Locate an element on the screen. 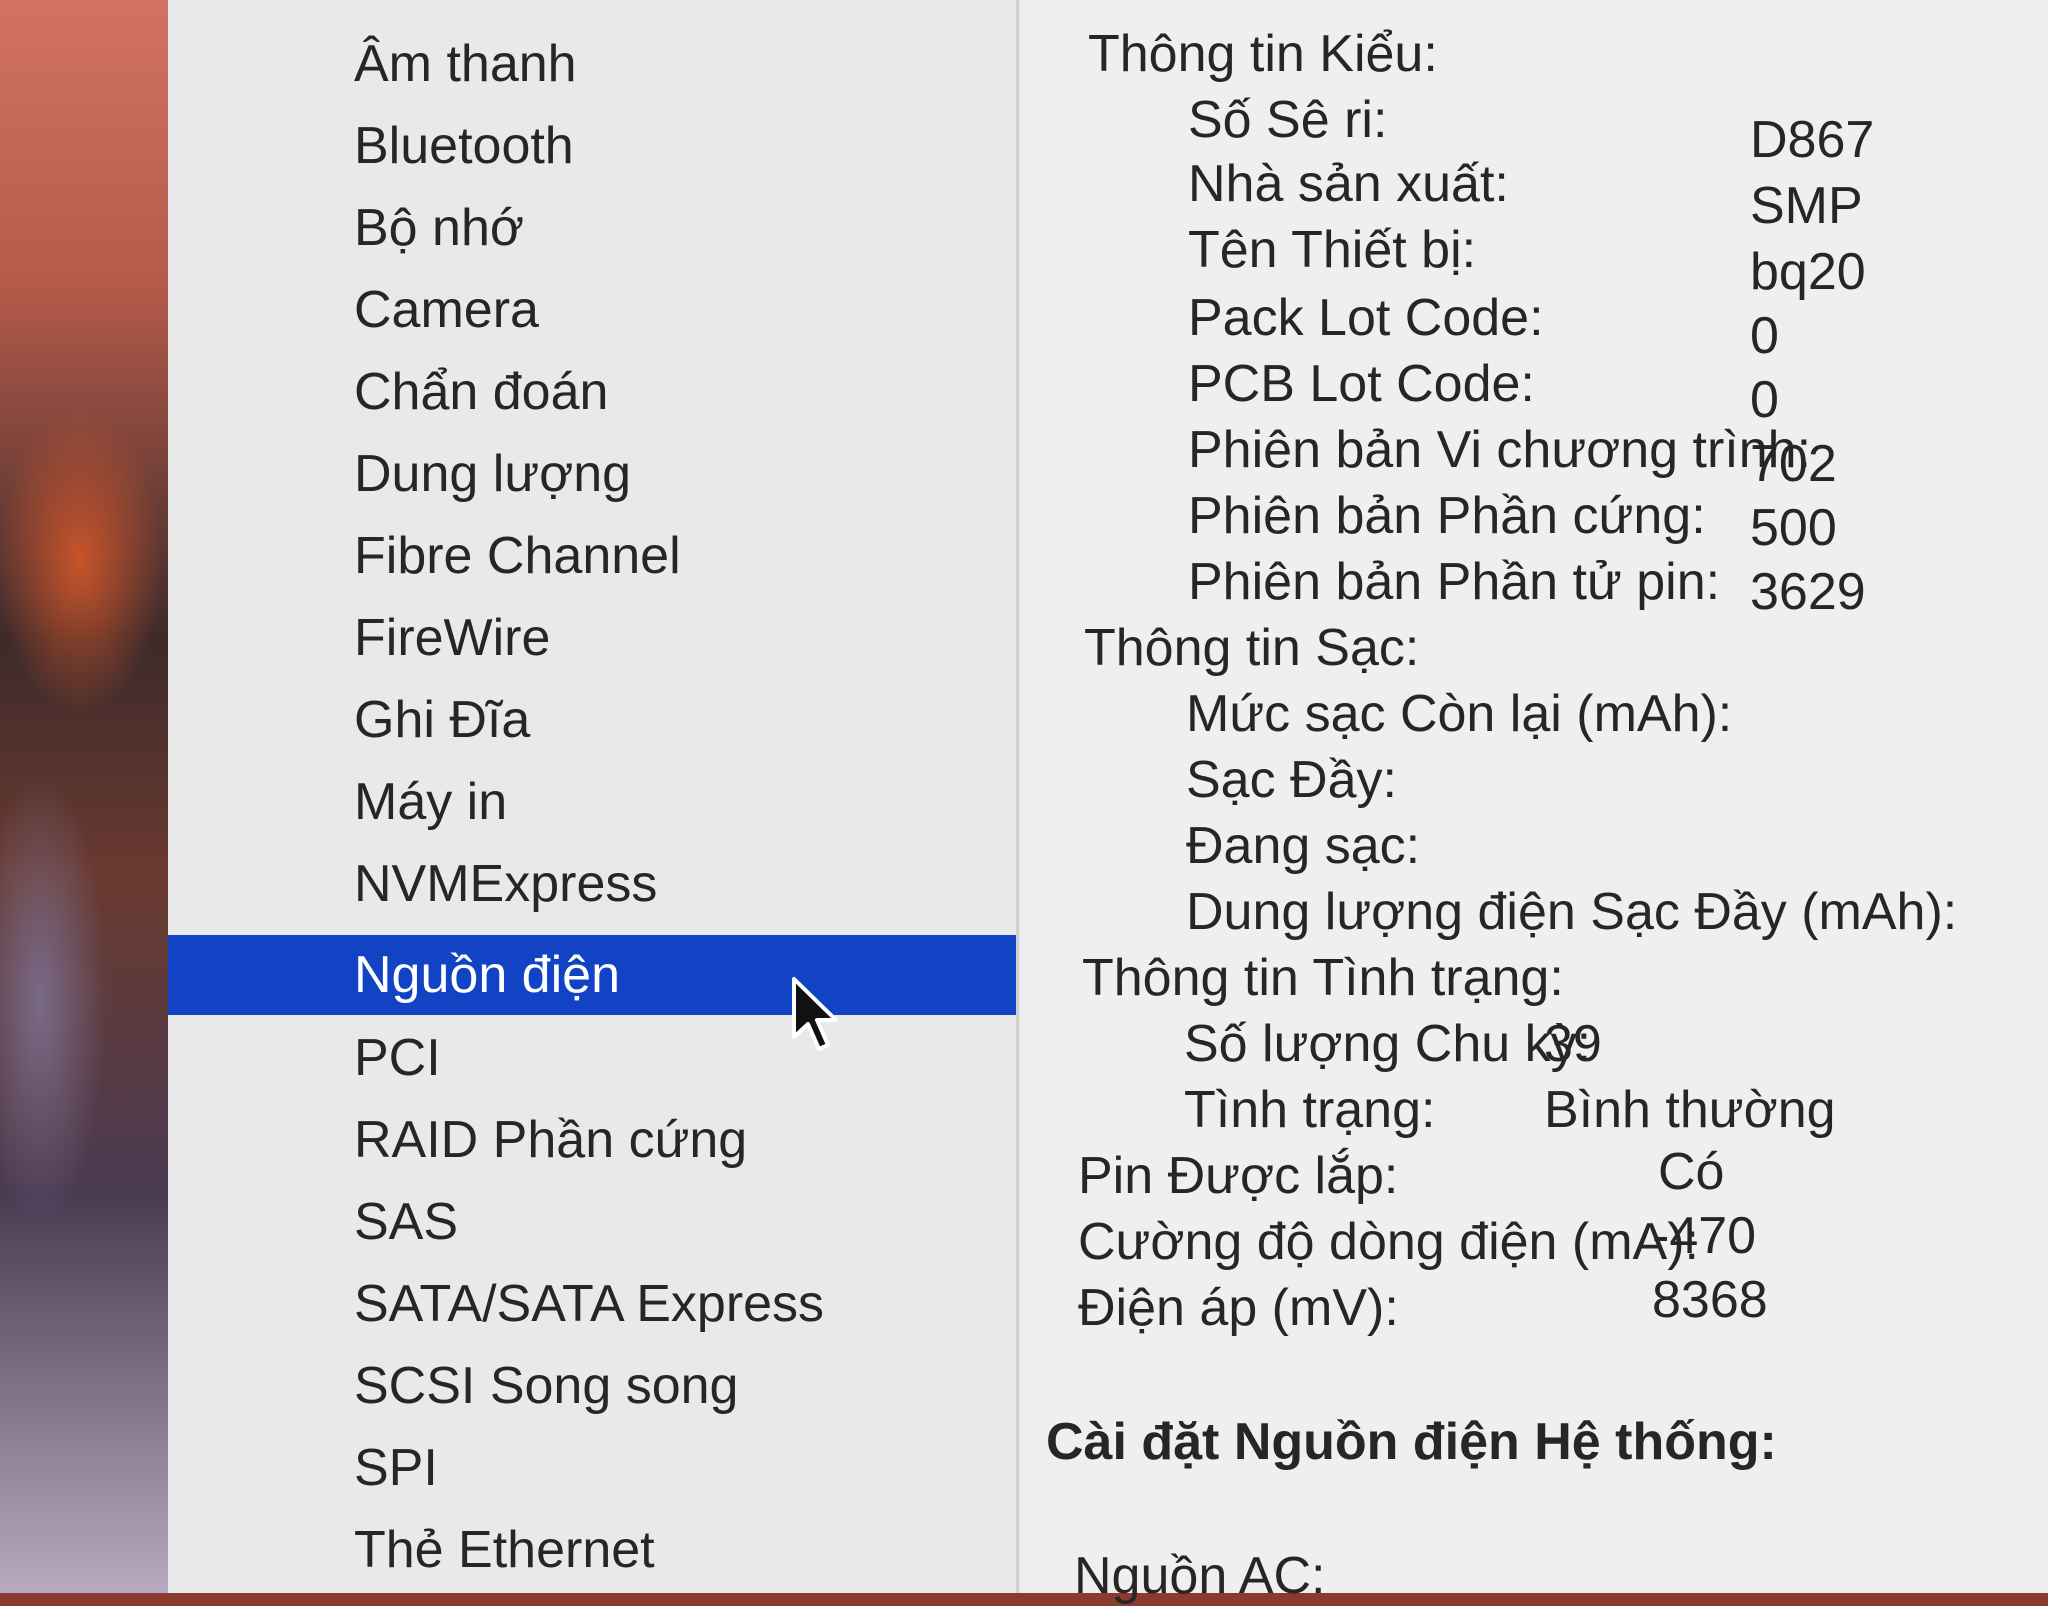 The width and height of the screenshot is (2048, 1606). sidebar-item-nvmexpress: NVMExpress is located at coordinates (592, 884).